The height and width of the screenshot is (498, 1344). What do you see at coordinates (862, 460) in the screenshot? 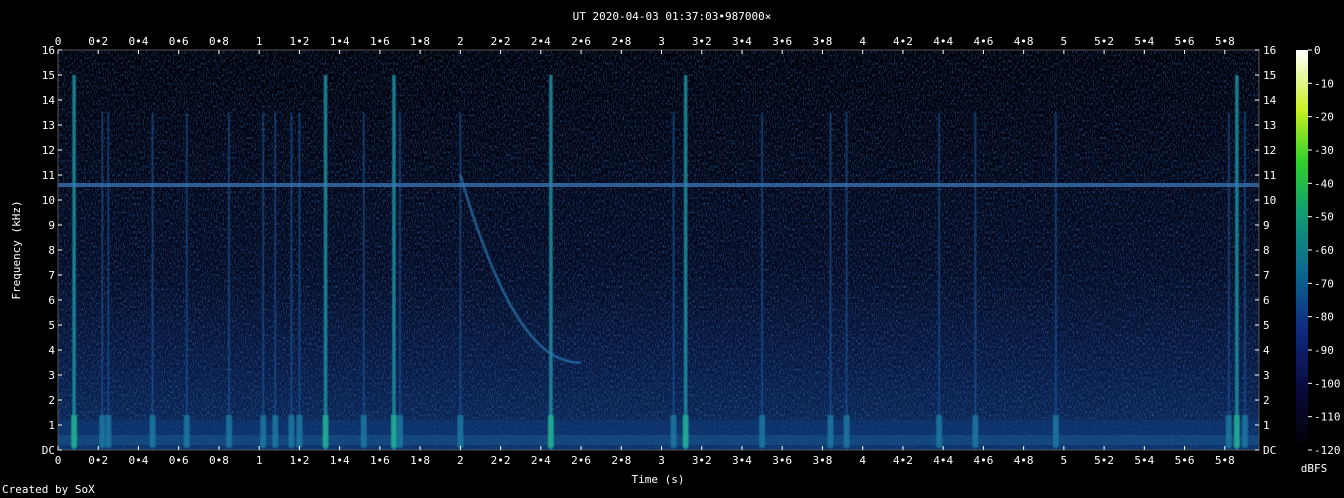
I see `x-tick-label-bottom: 4` at bounding box center [862, 460].